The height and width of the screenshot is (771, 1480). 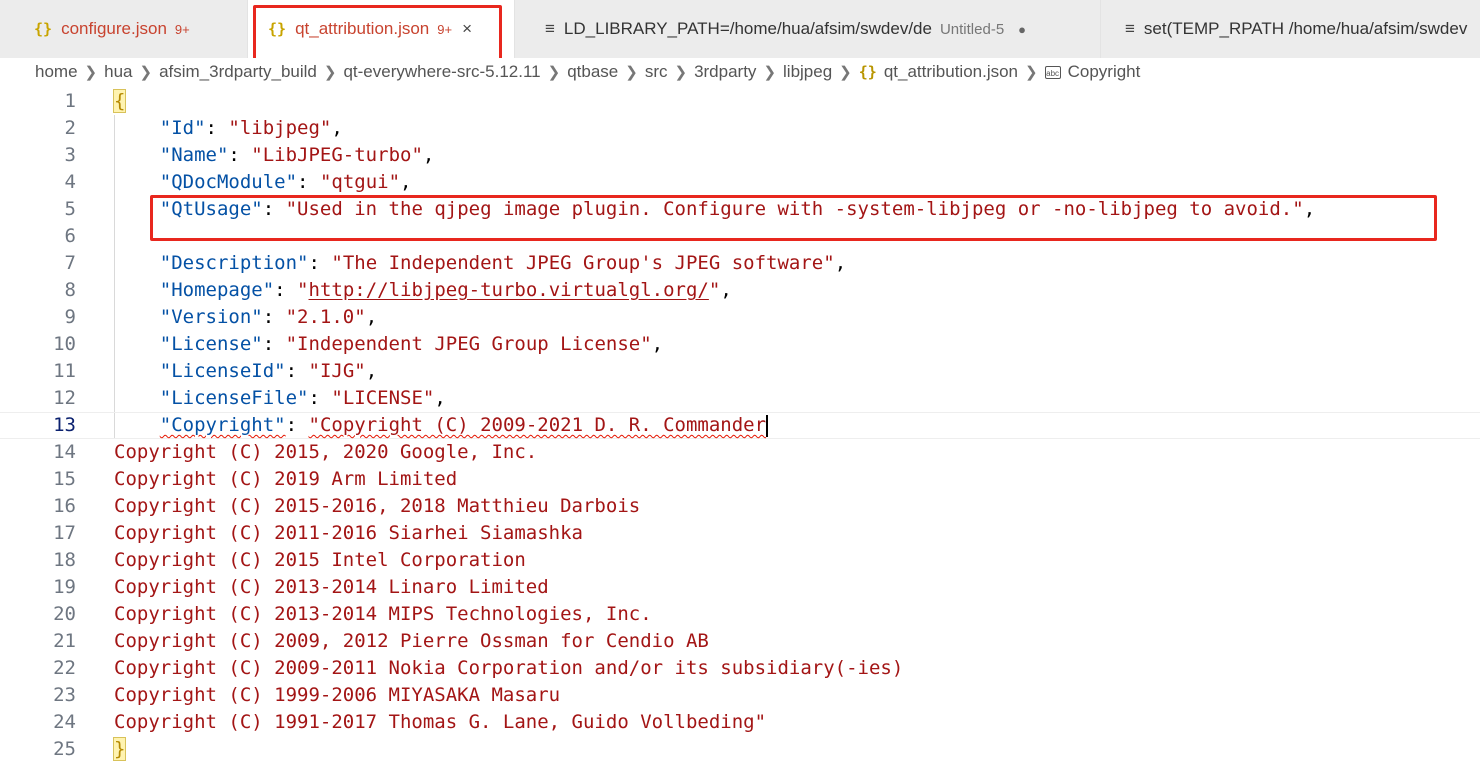 I want to click on code-line: 6, so click(x=740, y=236).